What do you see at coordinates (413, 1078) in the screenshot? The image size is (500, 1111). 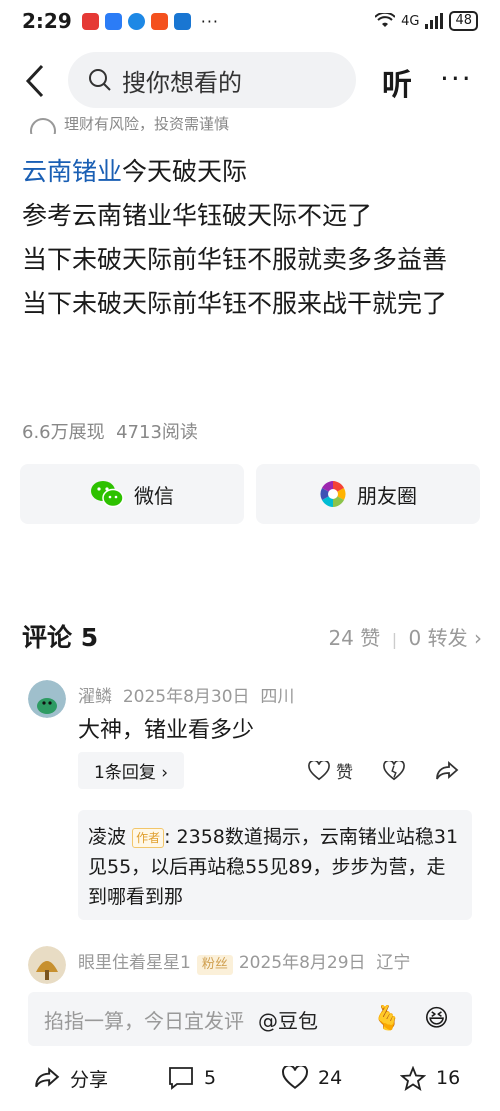 I see `star-icon` at bounding box center [413, 1078].